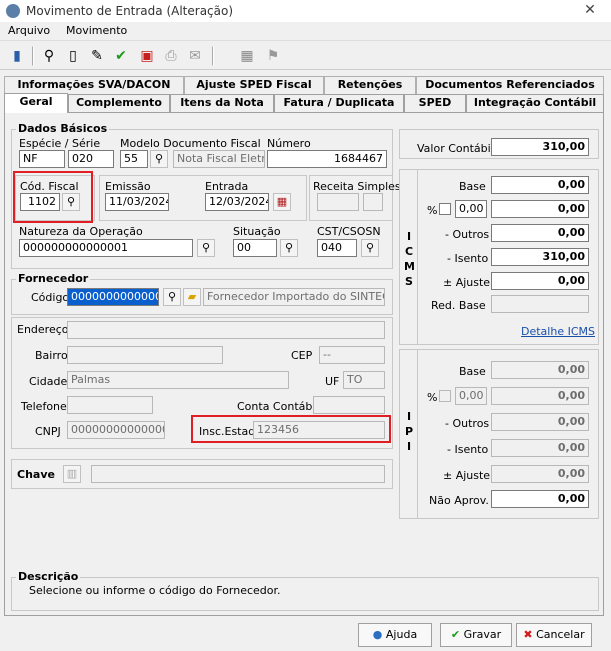  What do you see at coordinates (247, 56) in the screenshot?
I see `calculator-icon: ▦` at bounding box center [247, 56].